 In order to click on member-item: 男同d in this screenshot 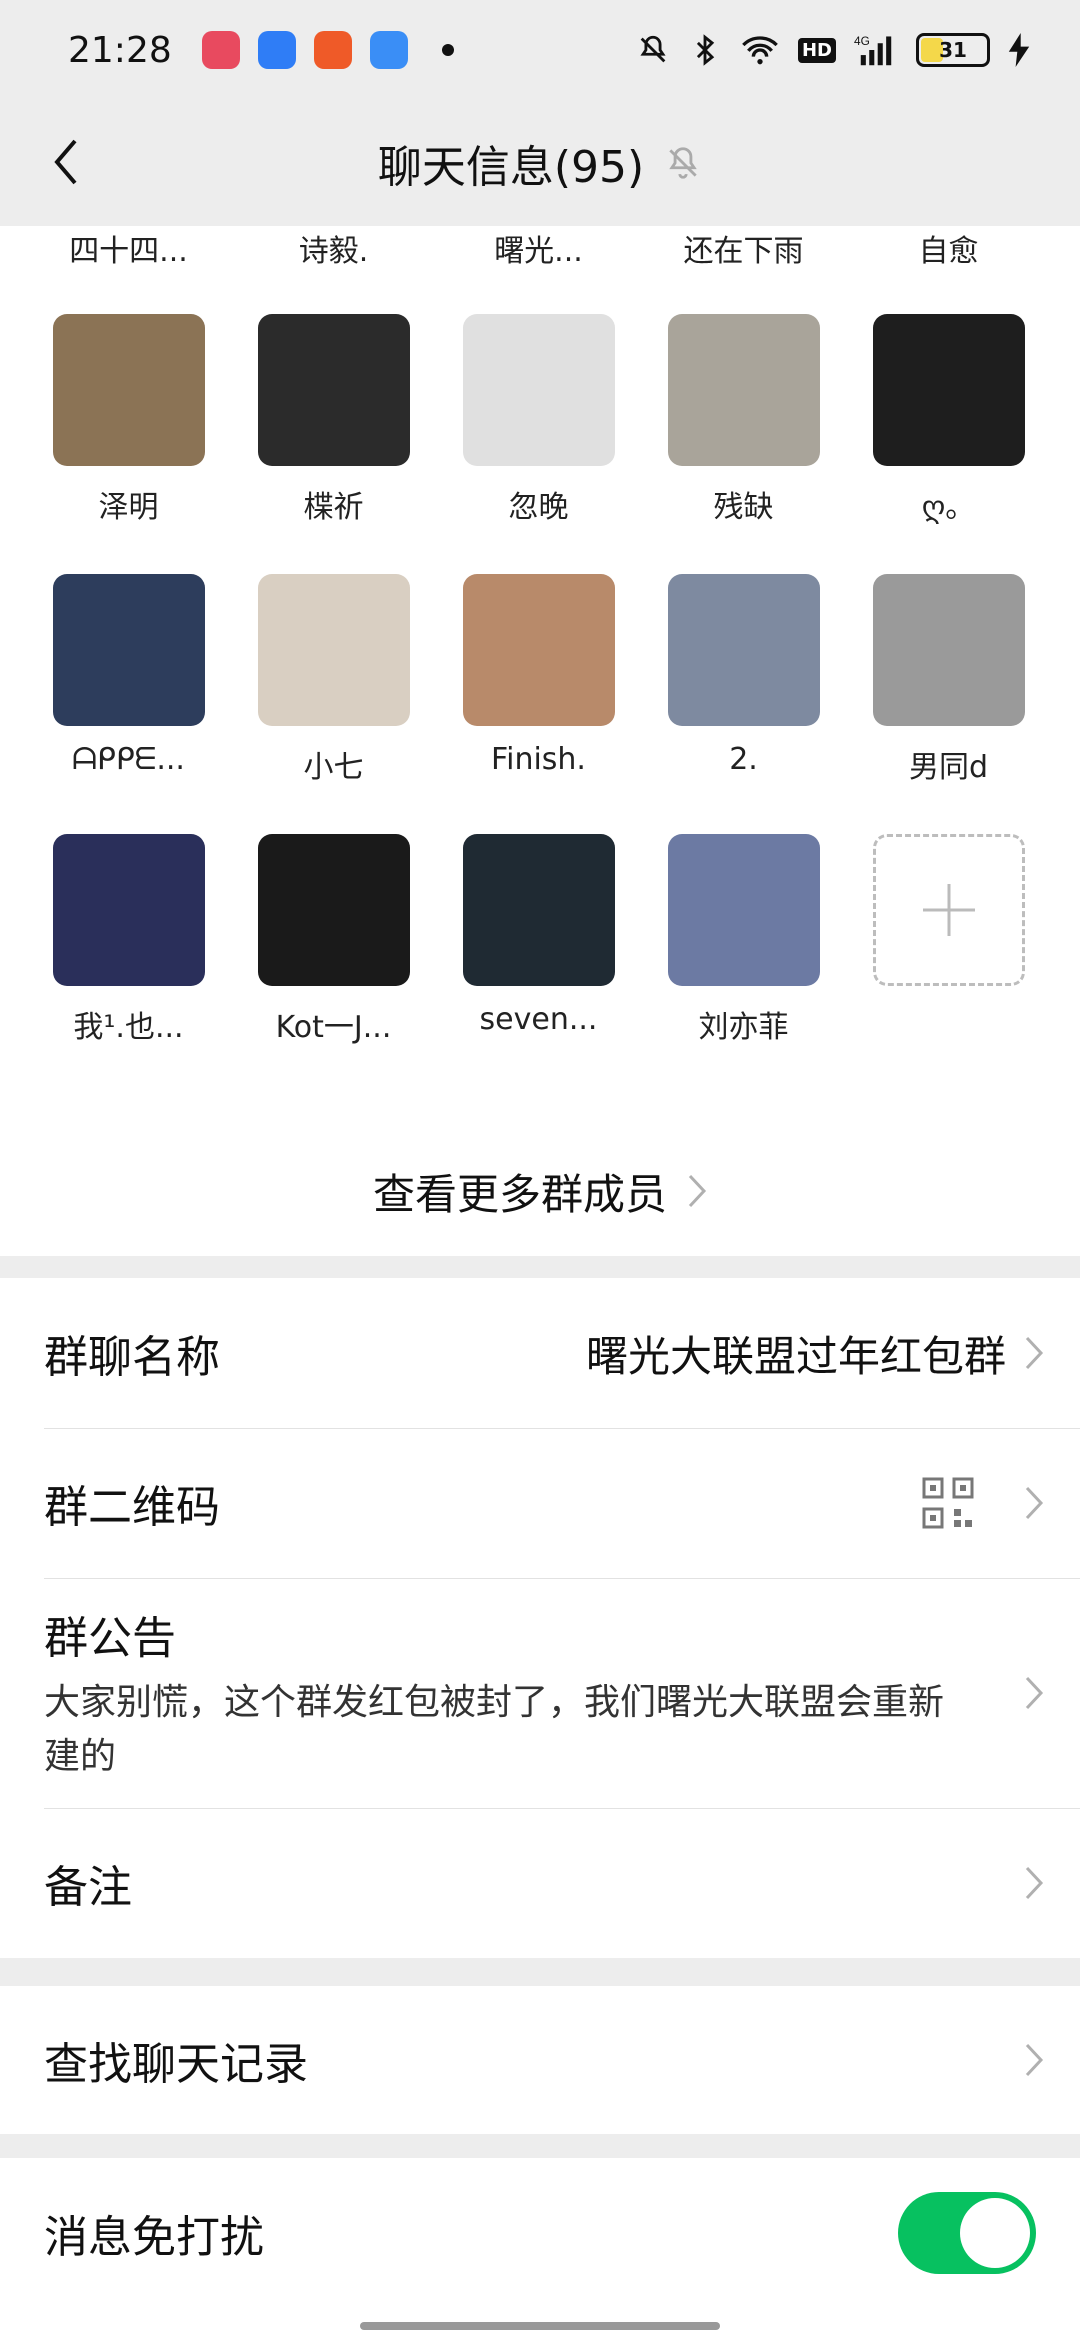, I will do `click(948, 704)`.